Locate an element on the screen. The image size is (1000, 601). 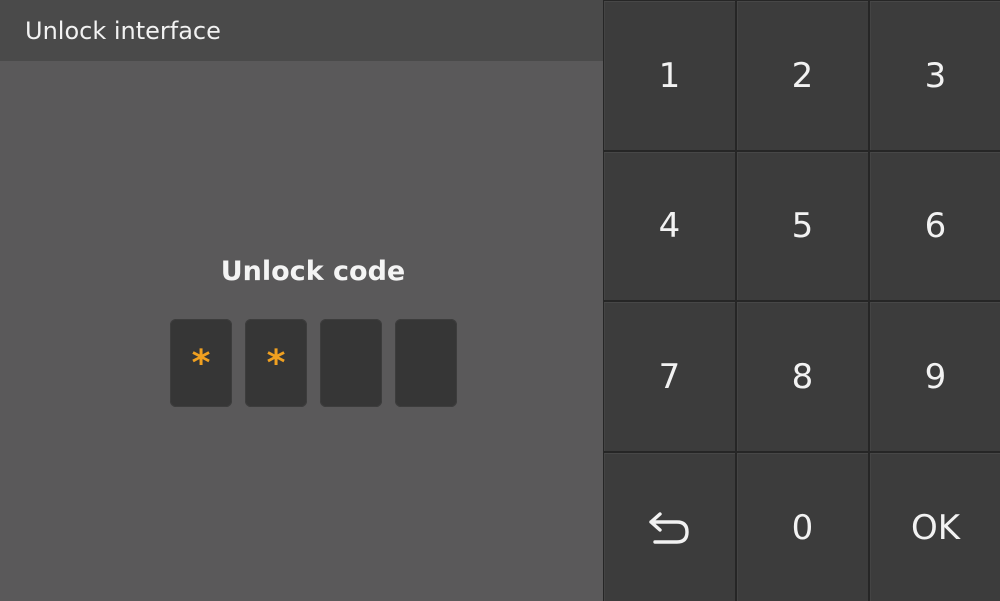
key-1-button: 1 is located at coordinates (669, 75).